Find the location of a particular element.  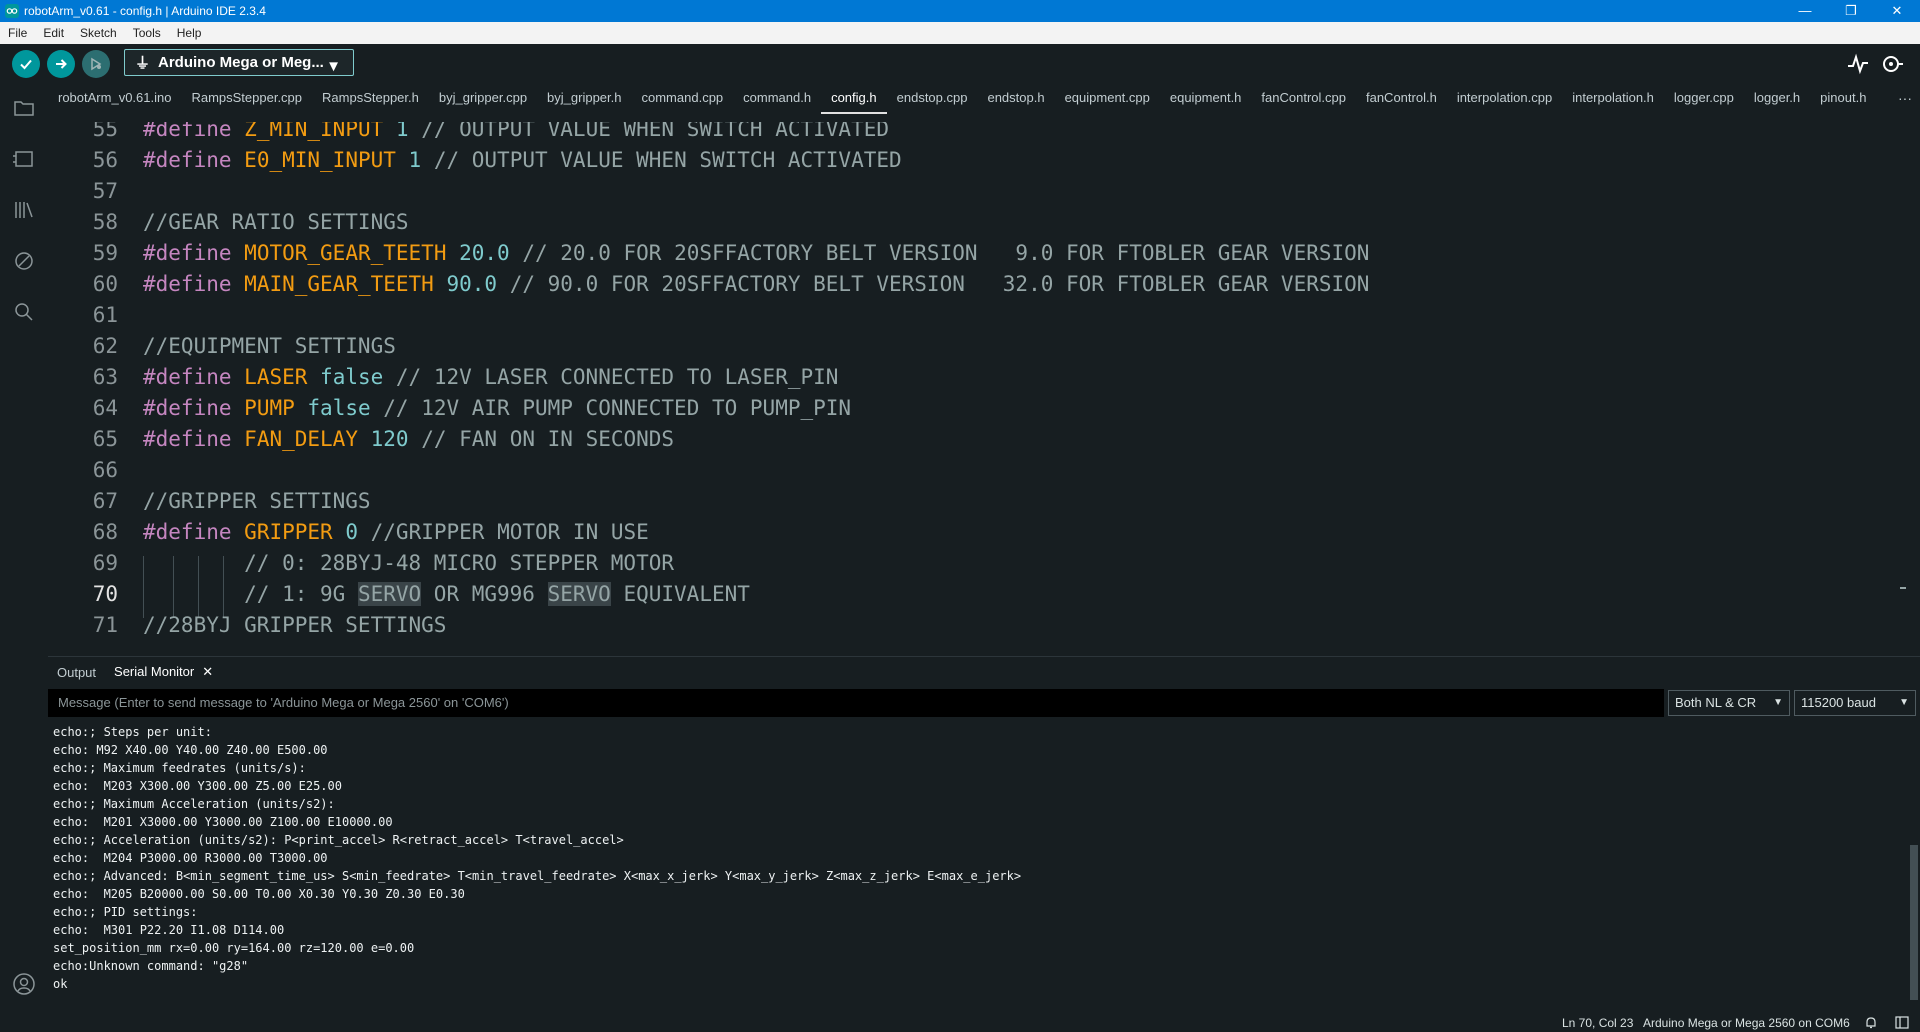

editor-scrollbar is located at coordinates (1903, 588).